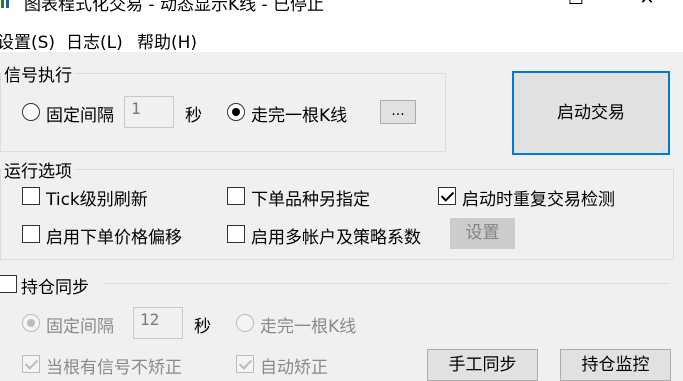  Describe the element at coordinates (31, 364) in the screenshot. I see `no-correct-checkbox` at that location.